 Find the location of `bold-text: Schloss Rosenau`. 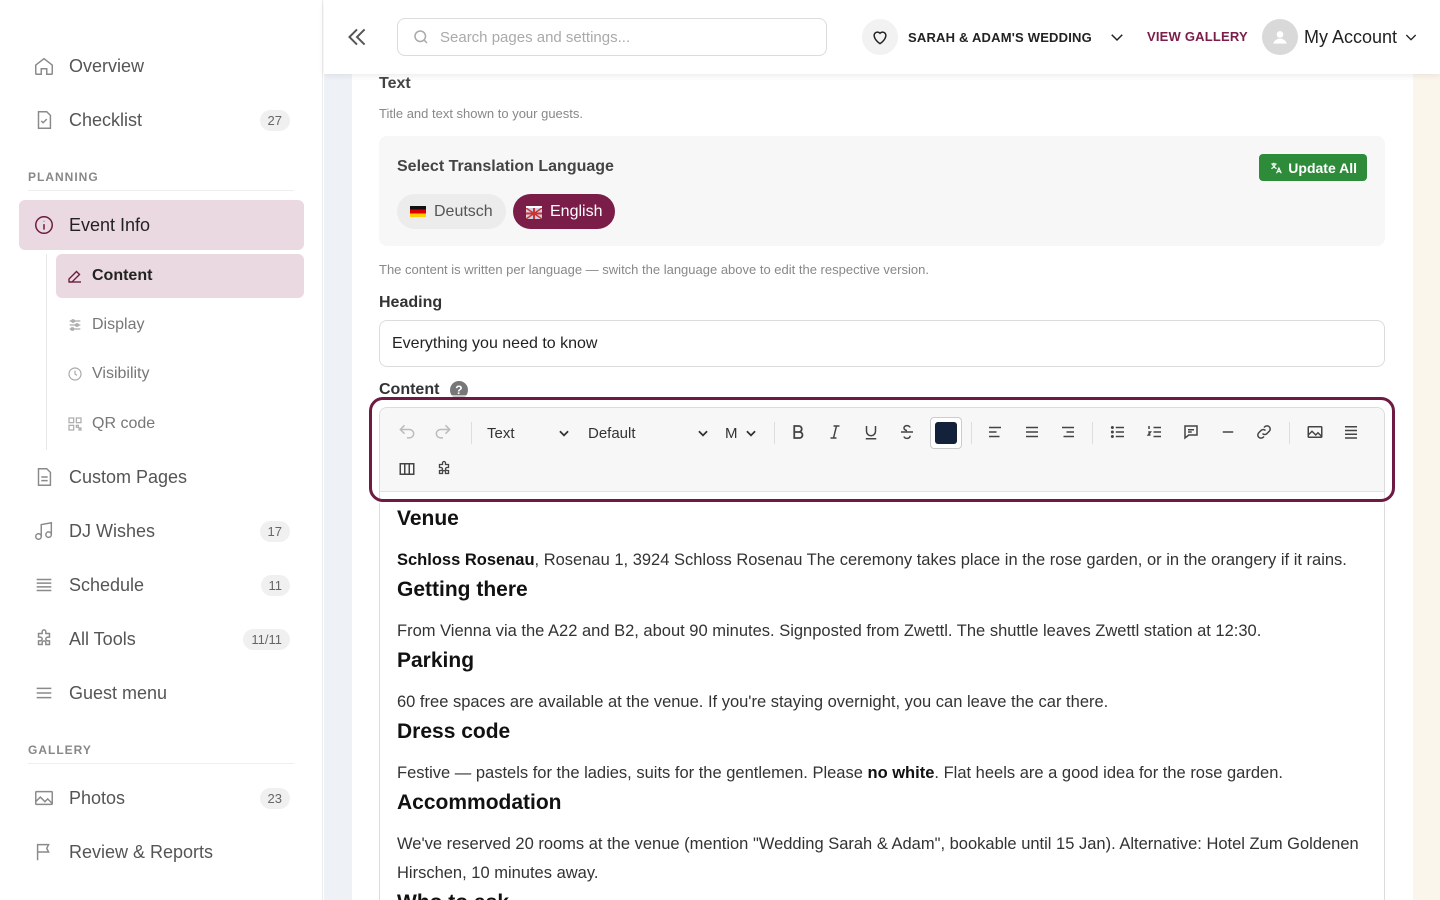

bold-text: Schloss Rosenau is located at coordinates (466, 560).